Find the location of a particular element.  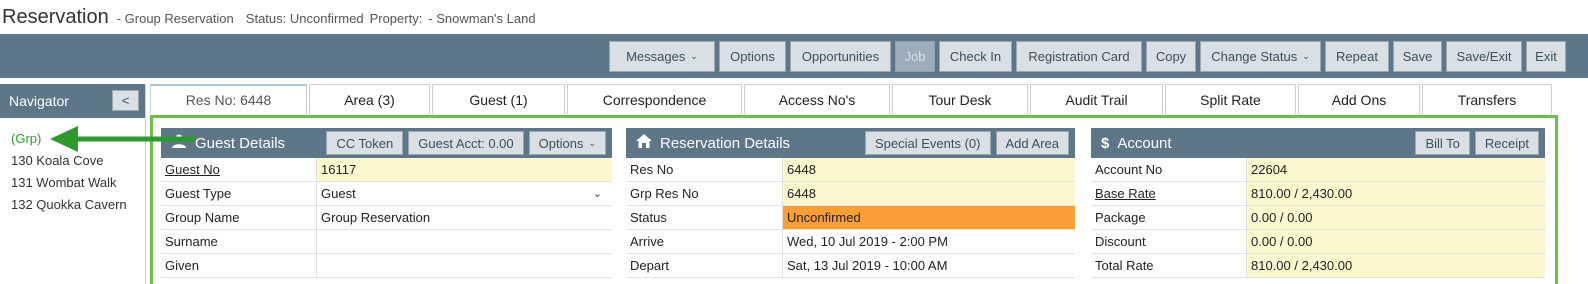

annotation-arrow-icon is located at coordinates (123, 139).